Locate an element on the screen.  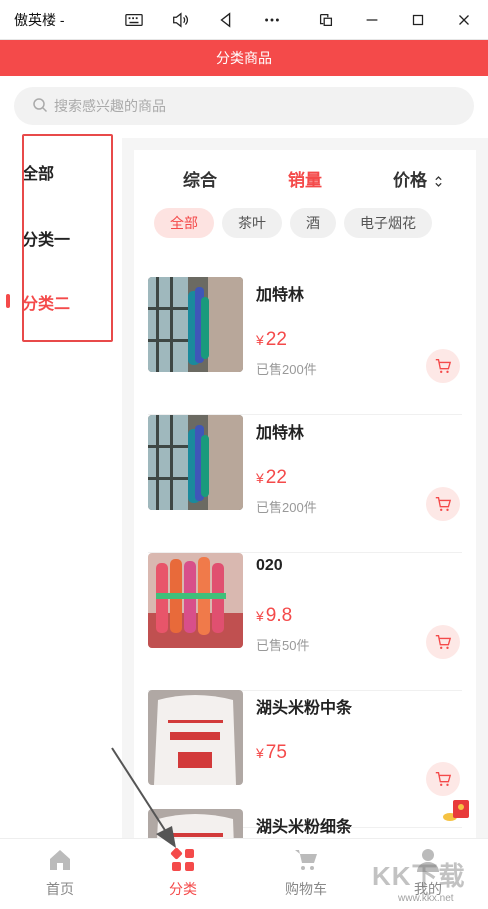
product-name: 020 is located at coordinates (269, 565).